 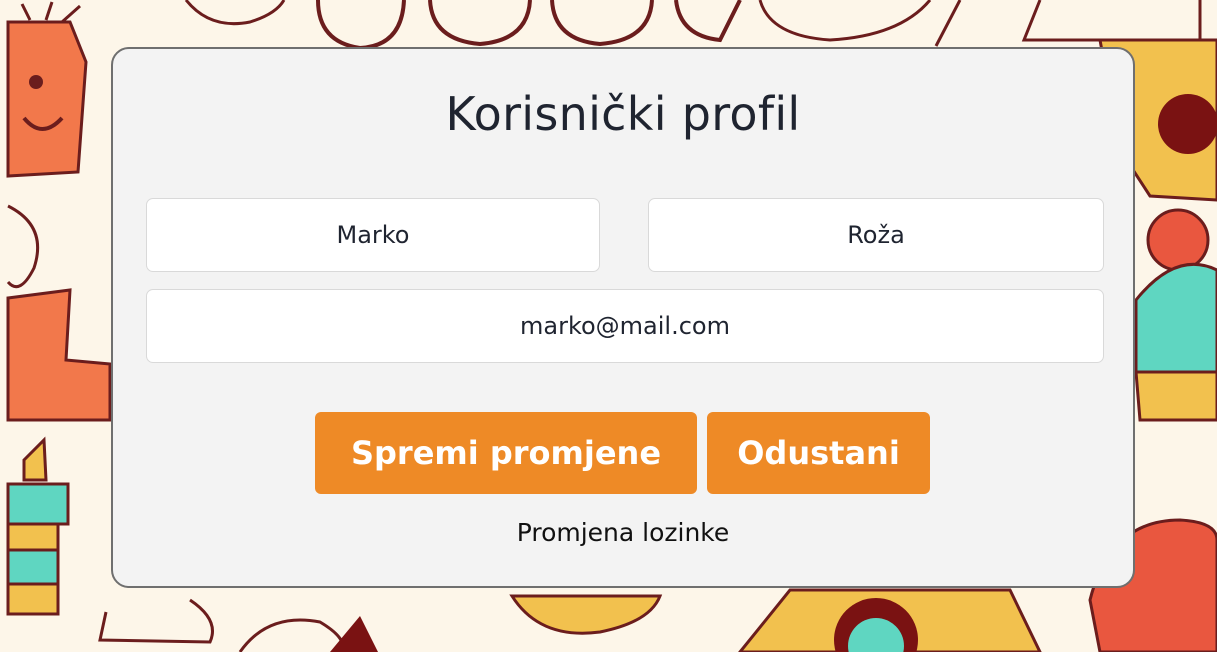 What do you see at coordinates (623, 114) in the screenshot?
I see `page-title: Korisnički profil` at bounding box center [623, 114].